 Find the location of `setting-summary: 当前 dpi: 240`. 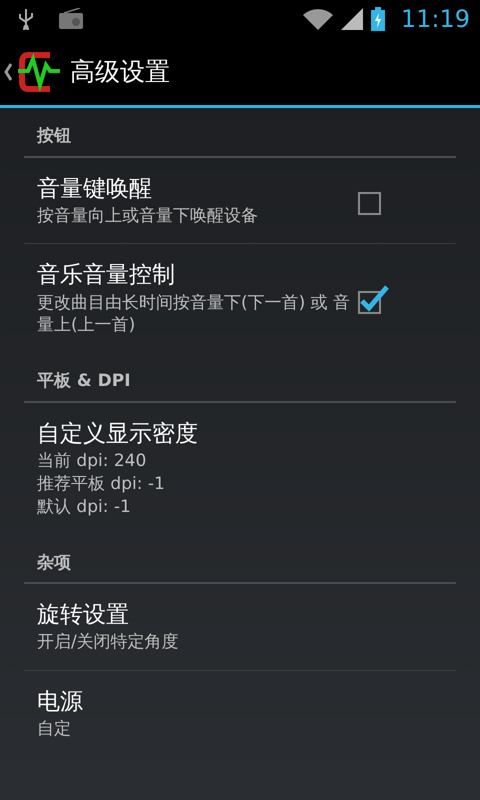

setting-summary: 当前 dpi: 240 is located at coordinates (92, 461).